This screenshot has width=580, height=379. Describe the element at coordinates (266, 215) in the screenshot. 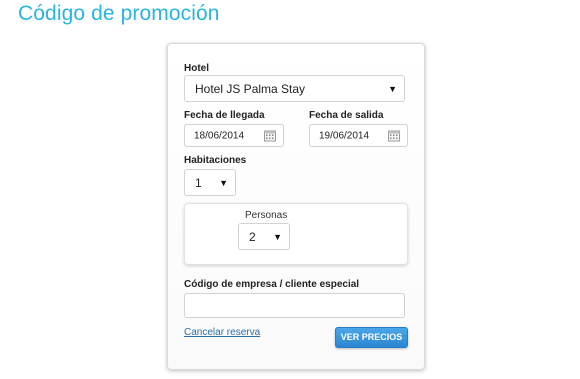

I see `persons-label: Personas` at that location.